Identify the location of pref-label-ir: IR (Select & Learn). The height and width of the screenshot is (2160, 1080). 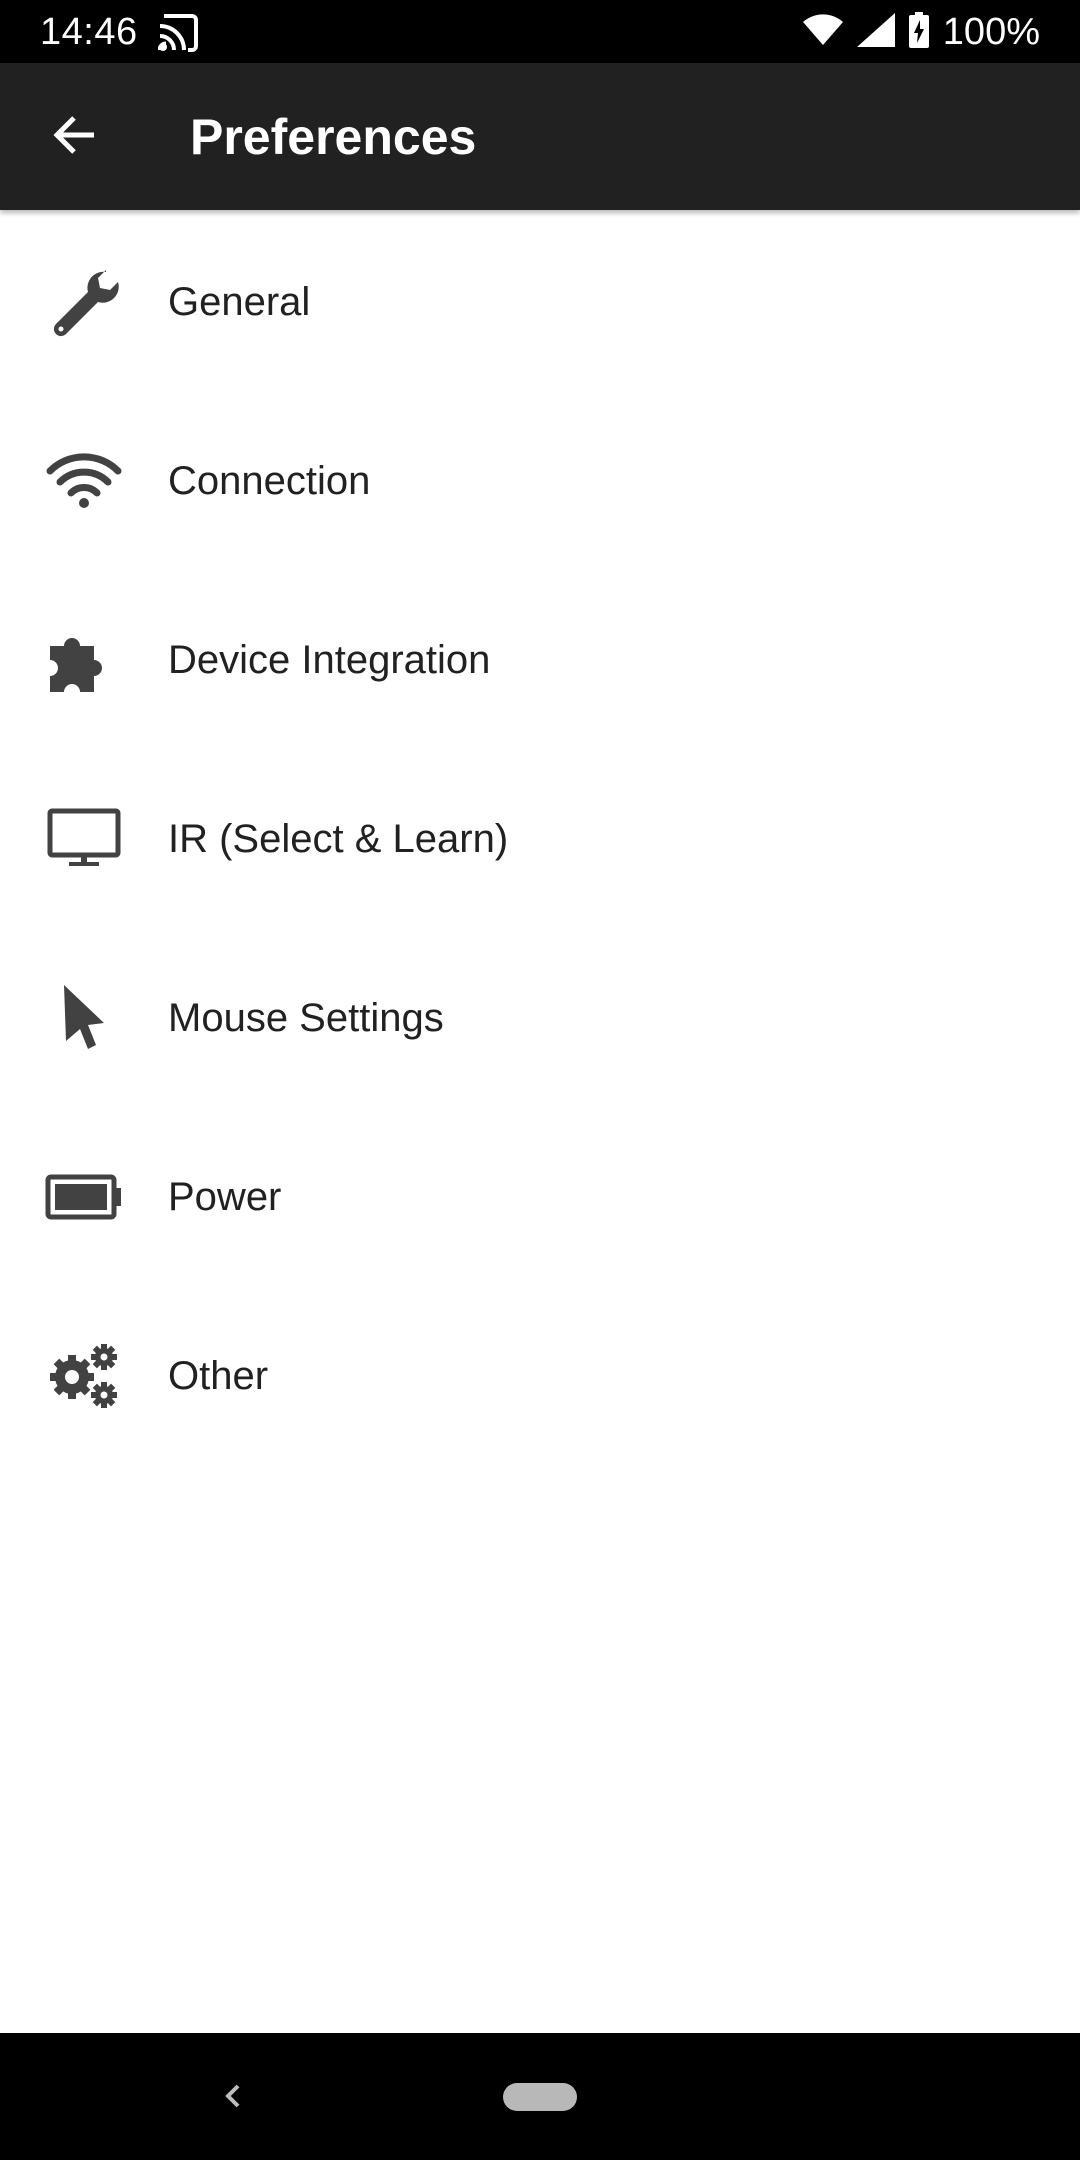
(338, 838).